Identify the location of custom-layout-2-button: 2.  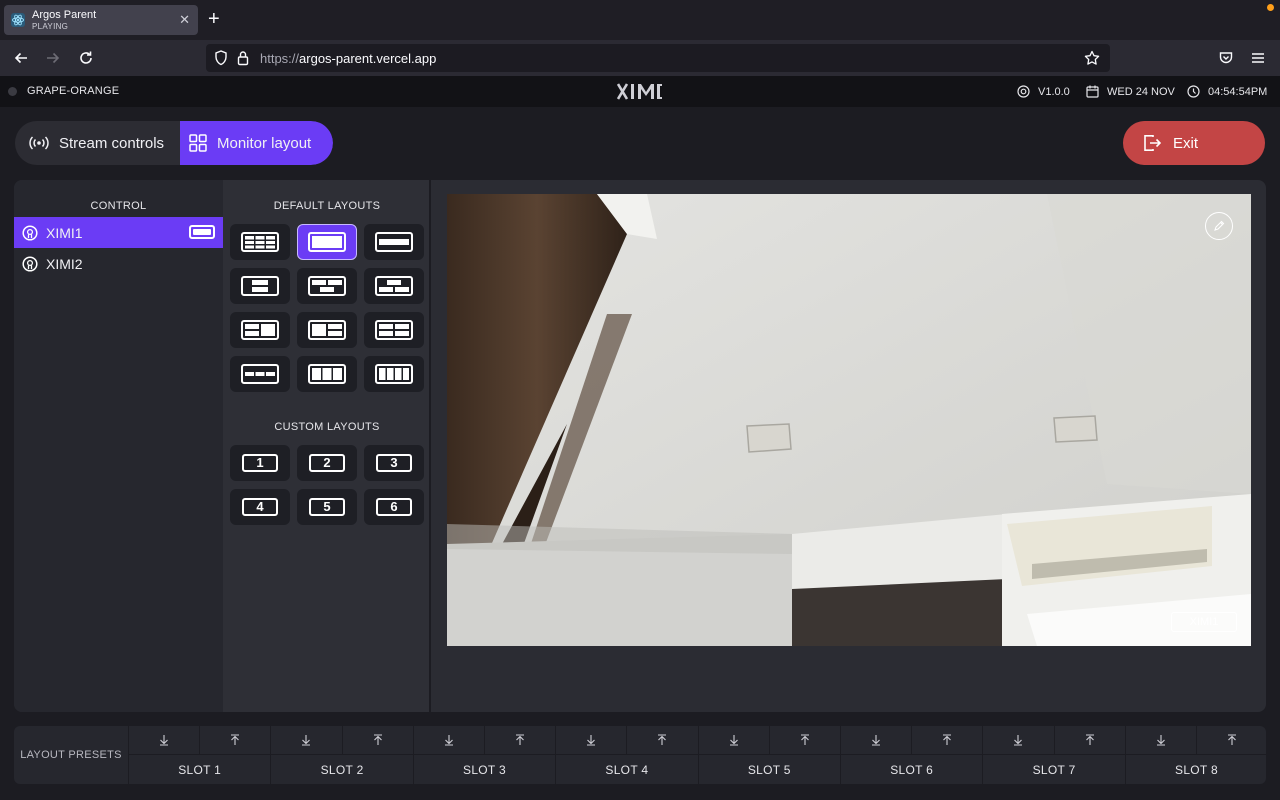
(327, 463).